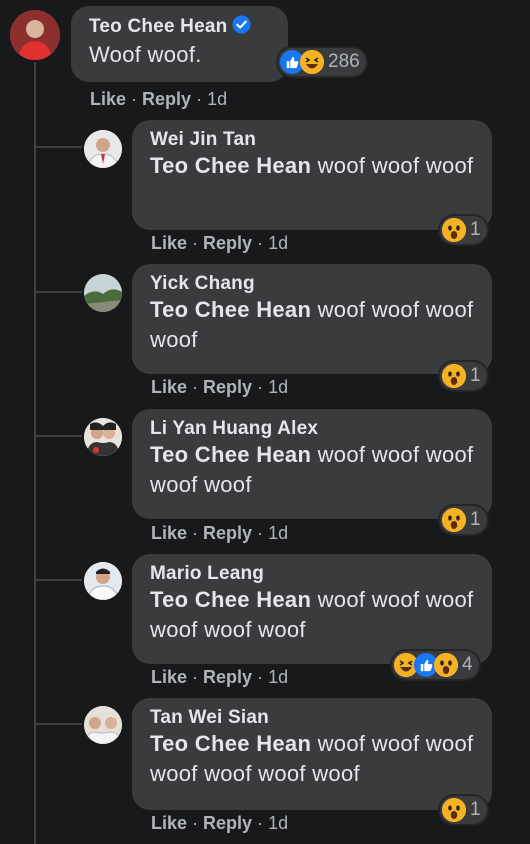 The height and width of the screenshot is (844, 530). What do you see at coordinates (35, 453) in the screenshot?
I see `thread-line-vertical` at bounding box center [35, 453].